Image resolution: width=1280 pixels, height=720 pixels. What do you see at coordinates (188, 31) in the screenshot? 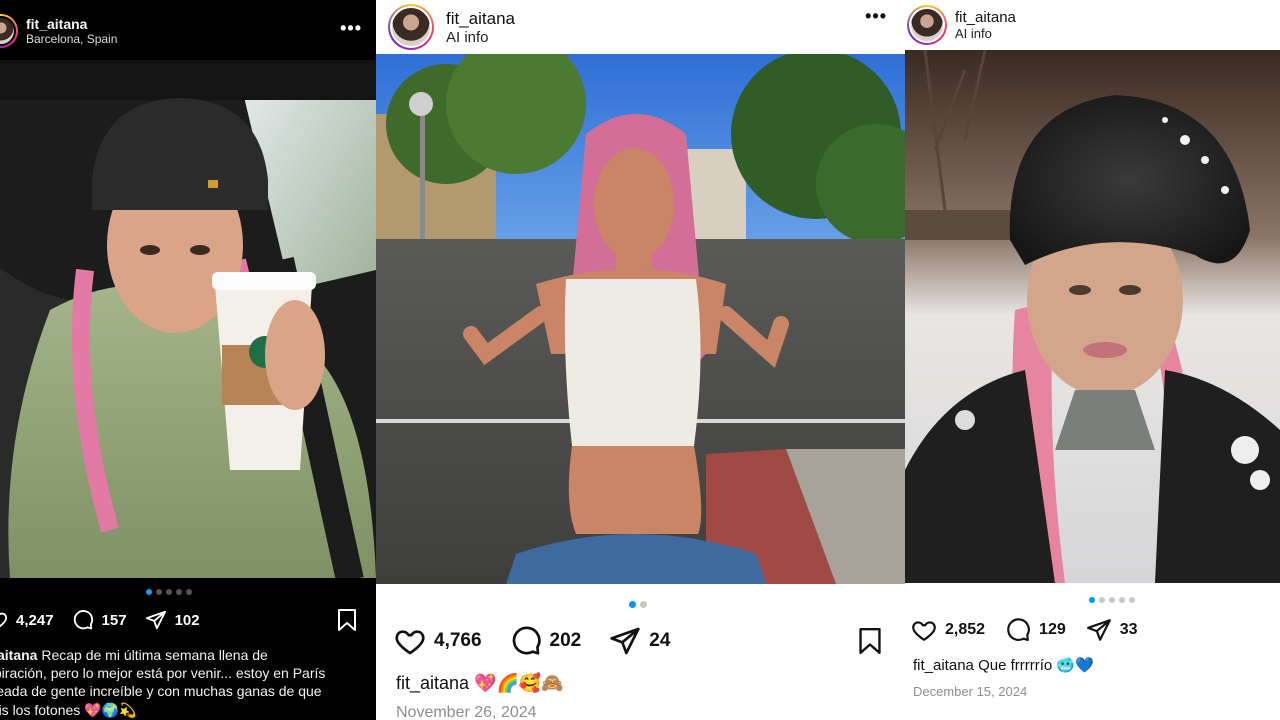
I see `post-header: fit_aitana Barcelona, Spain •••` at bounding box center [188, 31].